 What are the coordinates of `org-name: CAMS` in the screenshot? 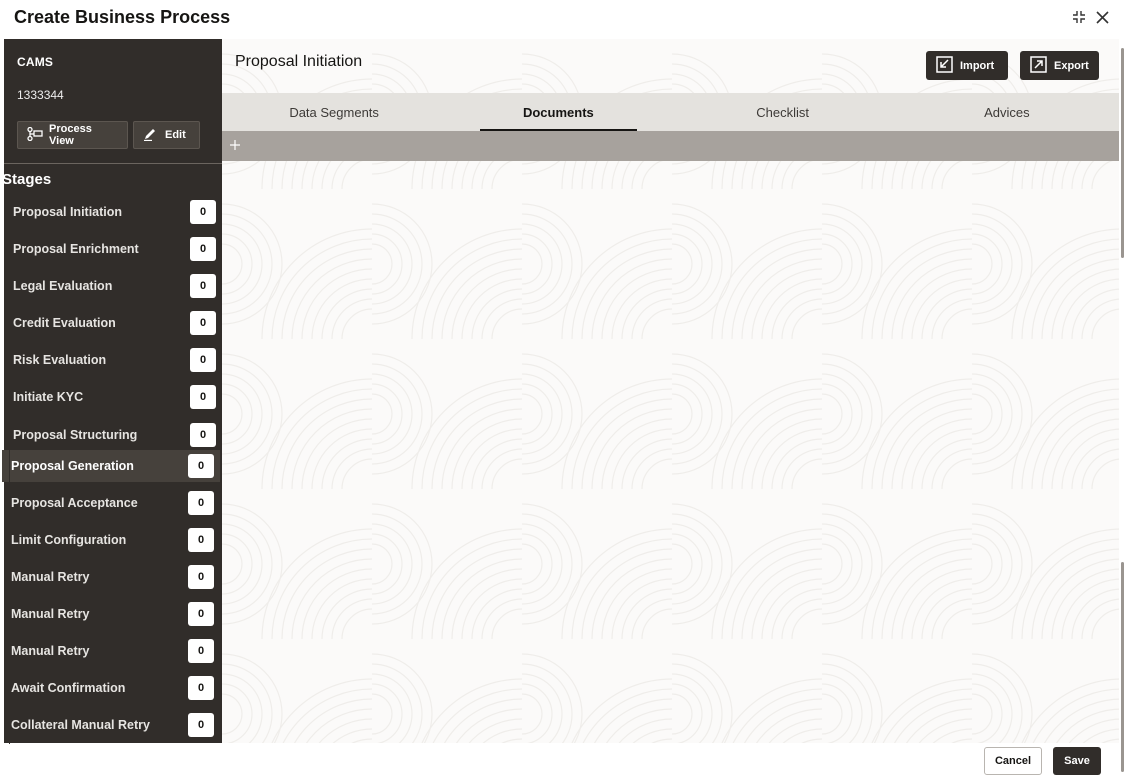 It's located at (35, 62).